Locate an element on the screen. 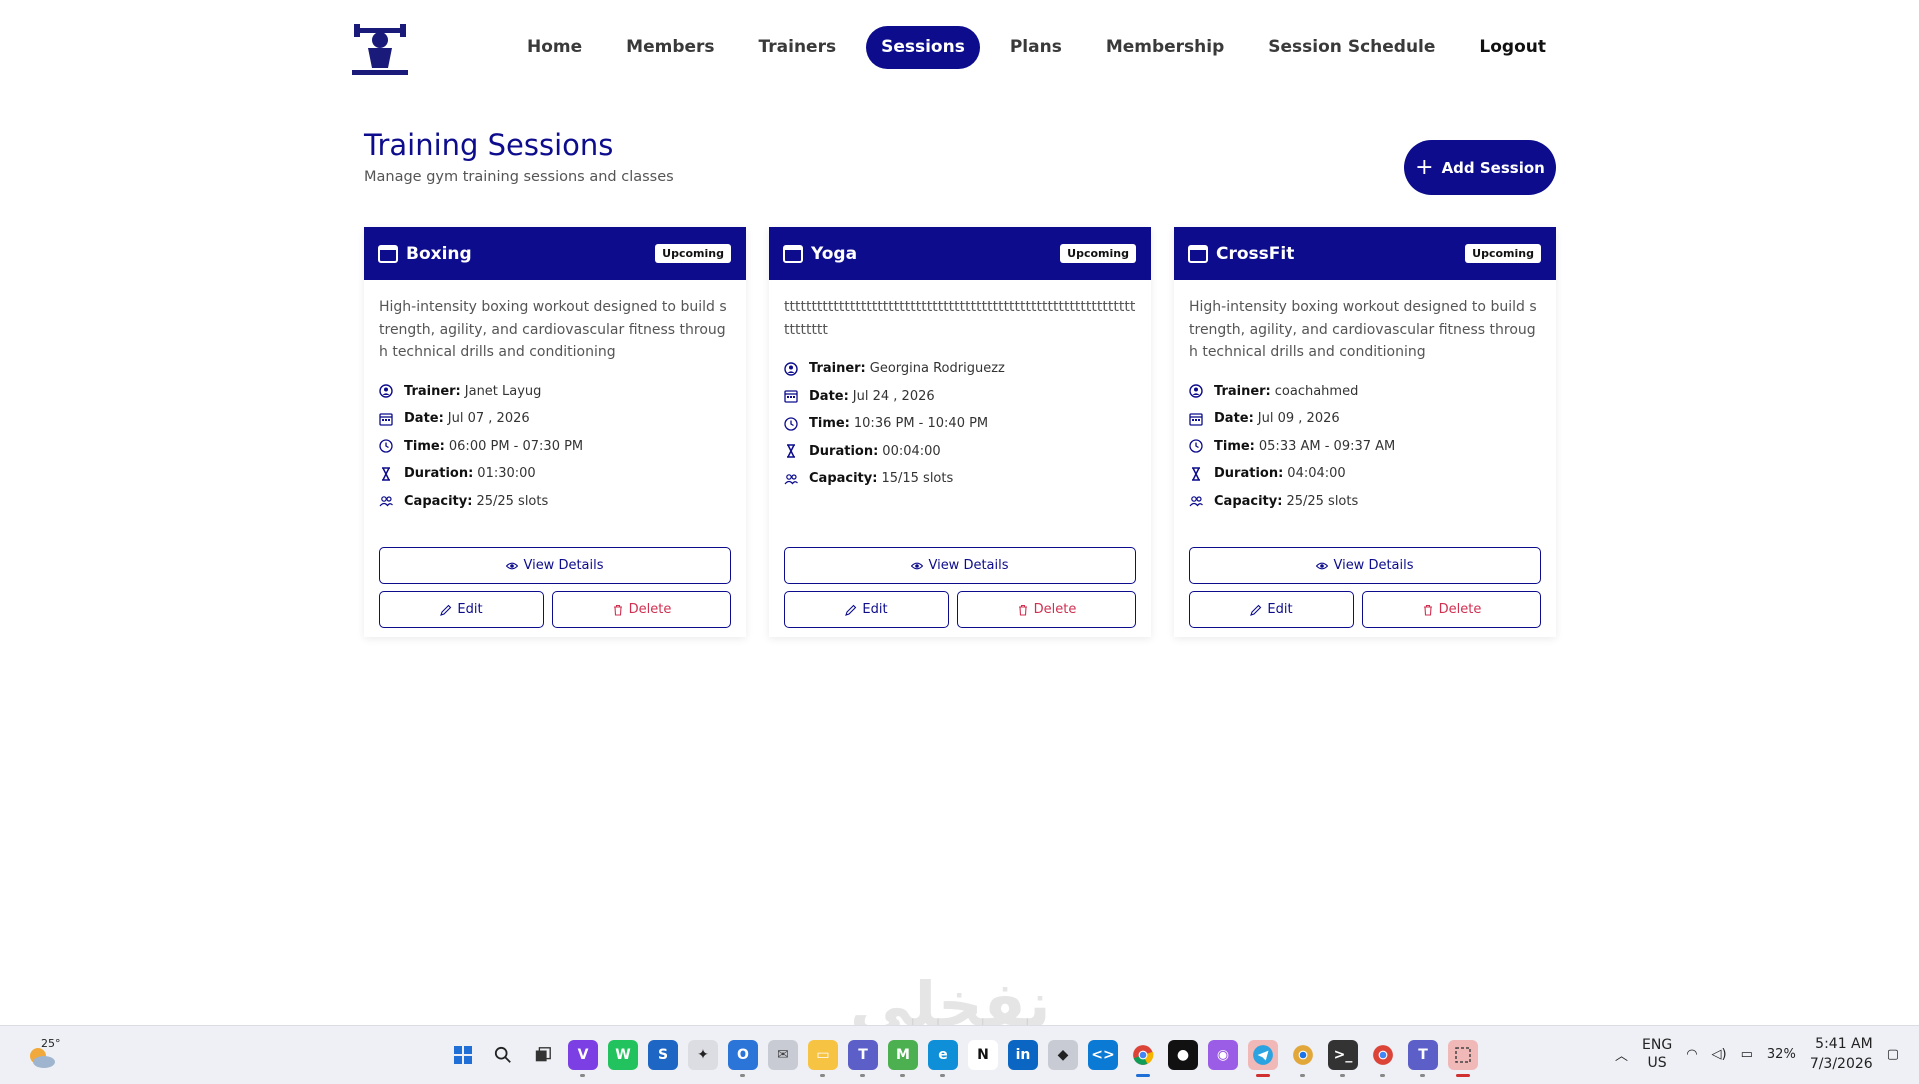 Image resolution: width=1919 pixels, height=1084 pixels. chrome-dev-icon is located at coordinates (1303, 1058).